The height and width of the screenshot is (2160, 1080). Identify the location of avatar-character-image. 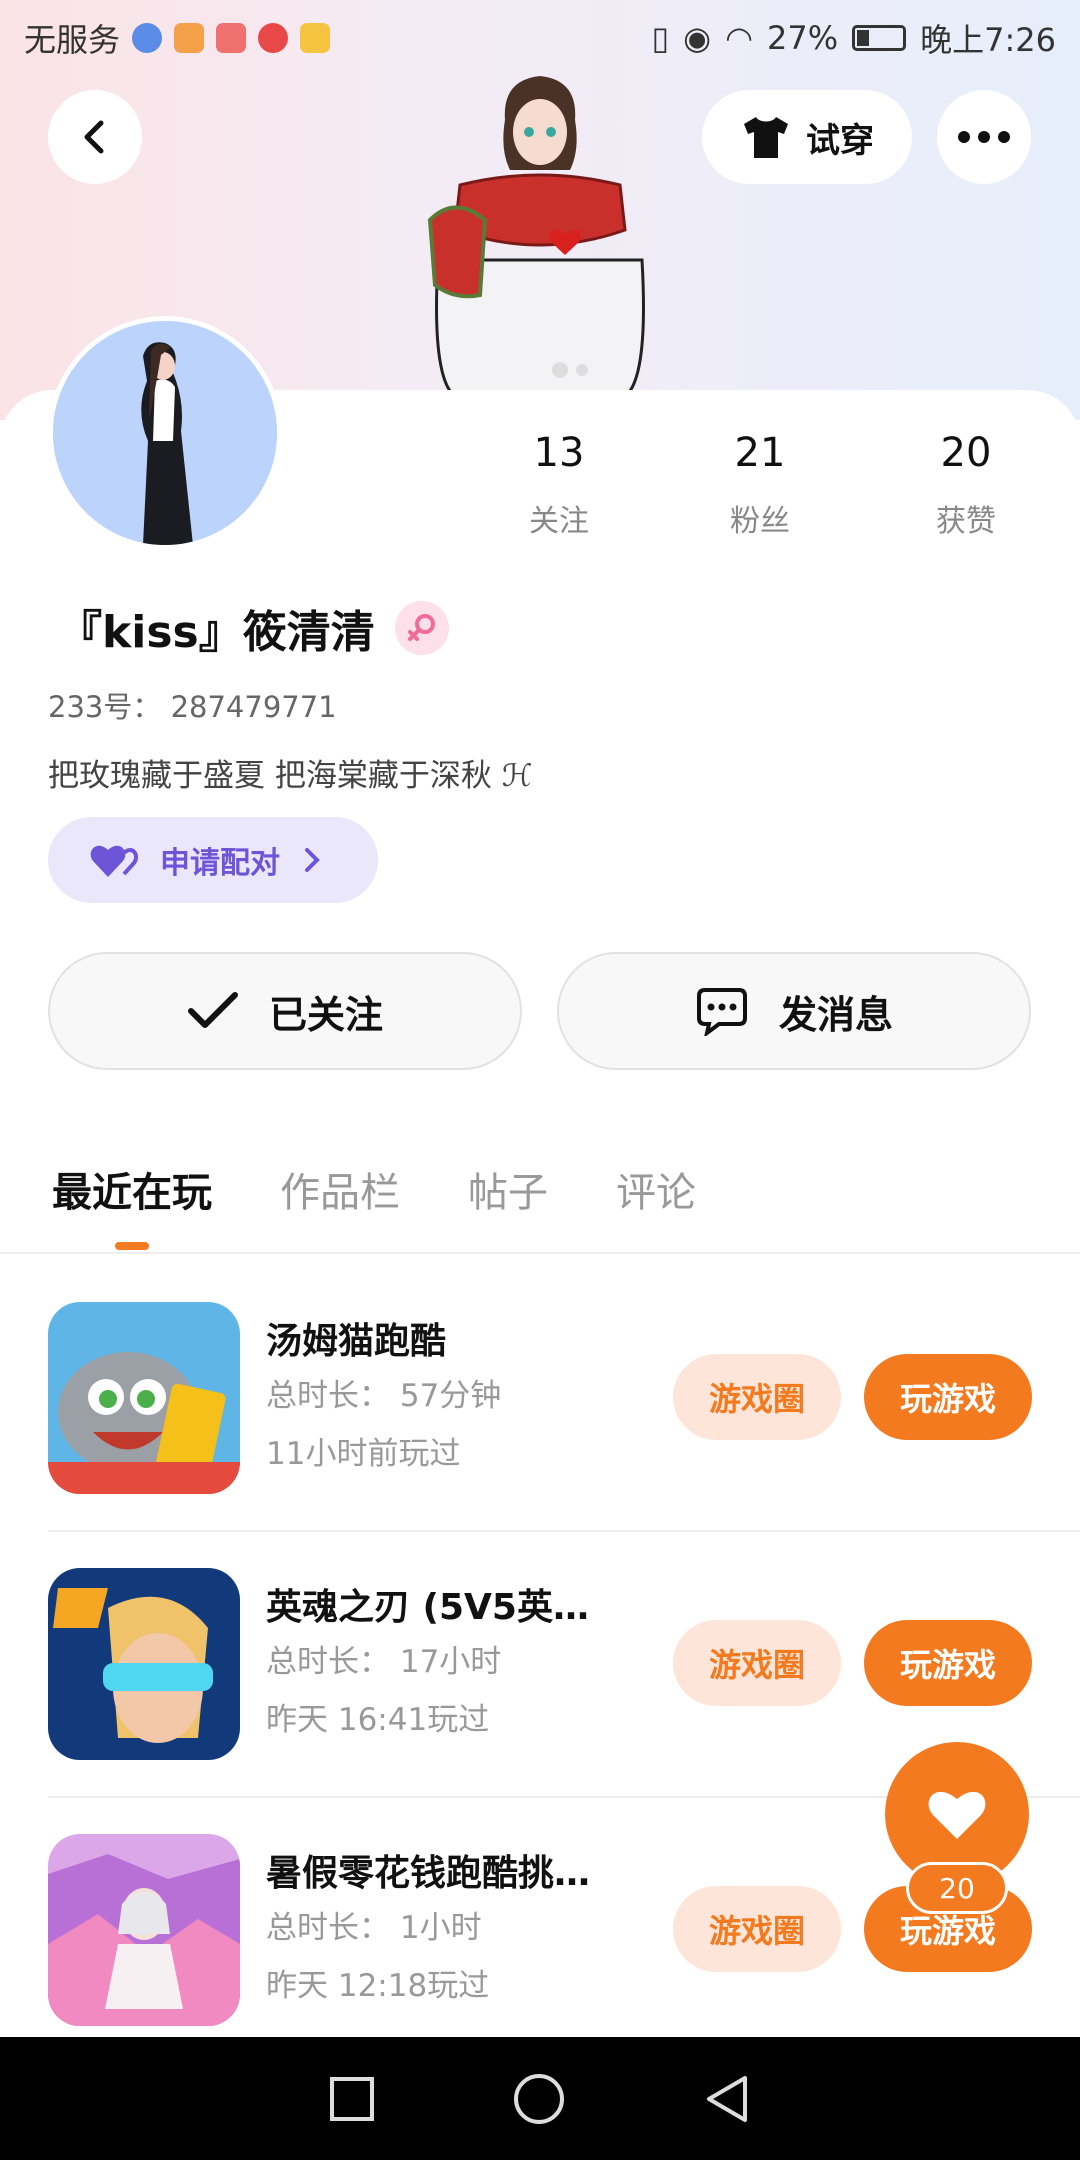
(165, 433).